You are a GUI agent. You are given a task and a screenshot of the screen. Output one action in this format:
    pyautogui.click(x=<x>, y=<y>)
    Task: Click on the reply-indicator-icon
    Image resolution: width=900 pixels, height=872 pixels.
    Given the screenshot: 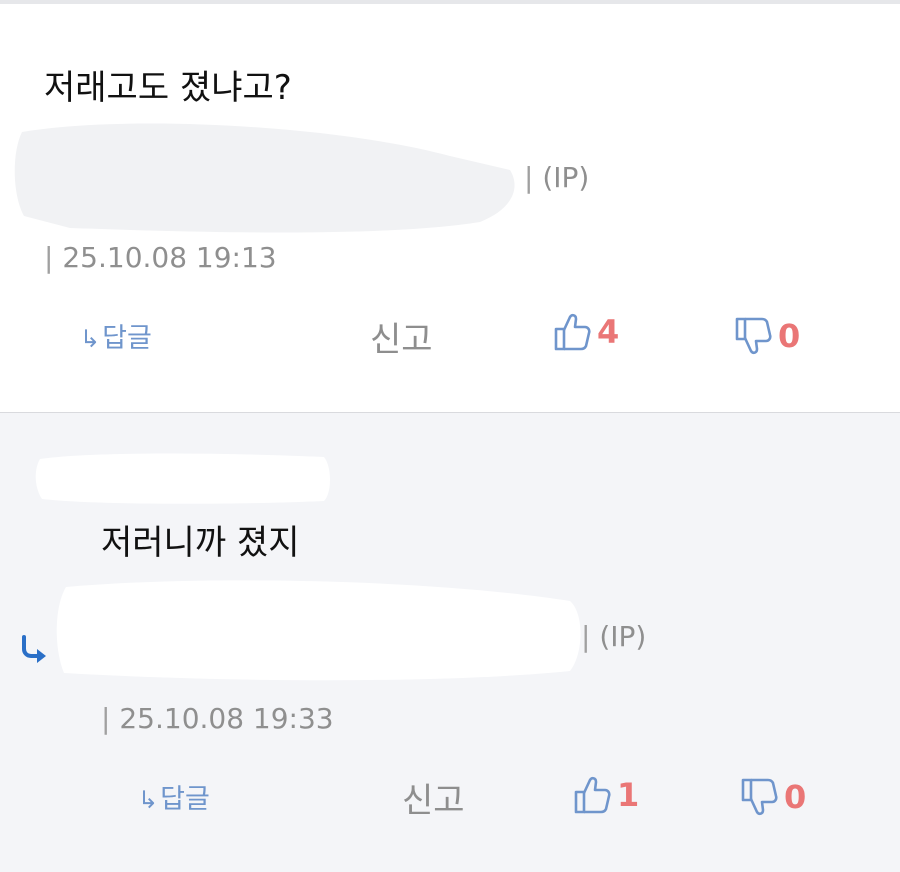 What is the action you would take?
    pyautogui.click(x=34, y=649)
    